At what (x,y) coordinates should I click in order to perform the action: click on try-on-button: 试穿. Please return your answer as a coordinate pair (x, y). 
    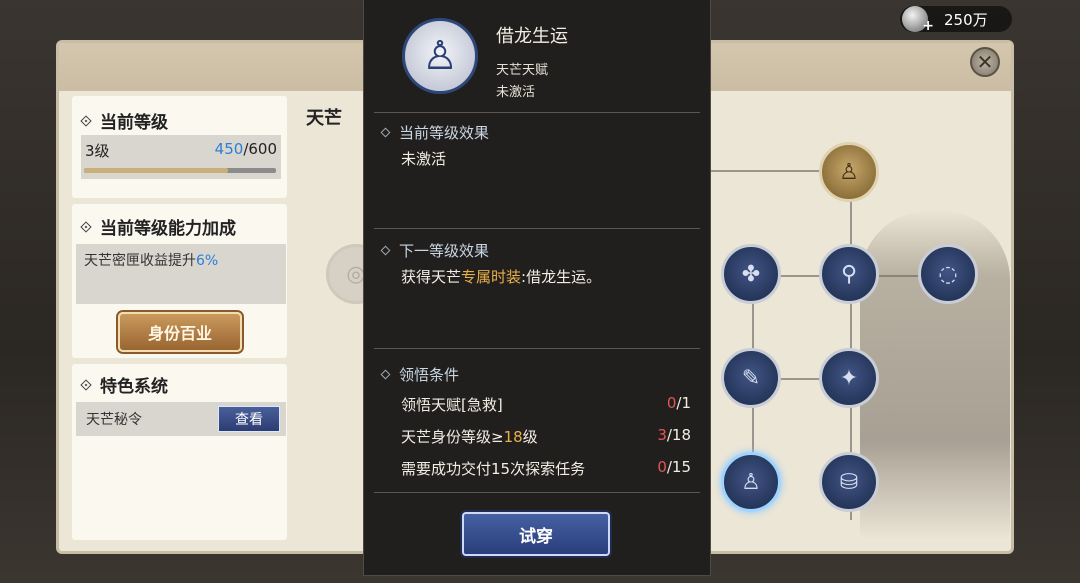
    Looking at the image, I should click on (536, 534).